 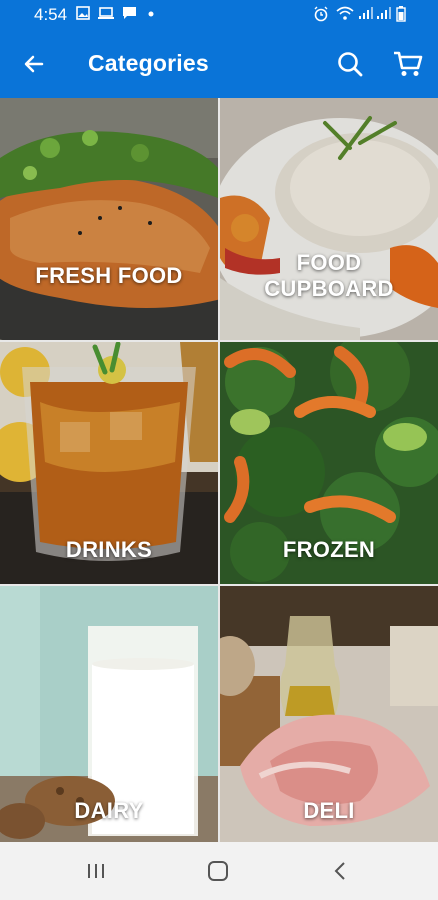 I want to click on message-icon, so click(x=129, y=13).